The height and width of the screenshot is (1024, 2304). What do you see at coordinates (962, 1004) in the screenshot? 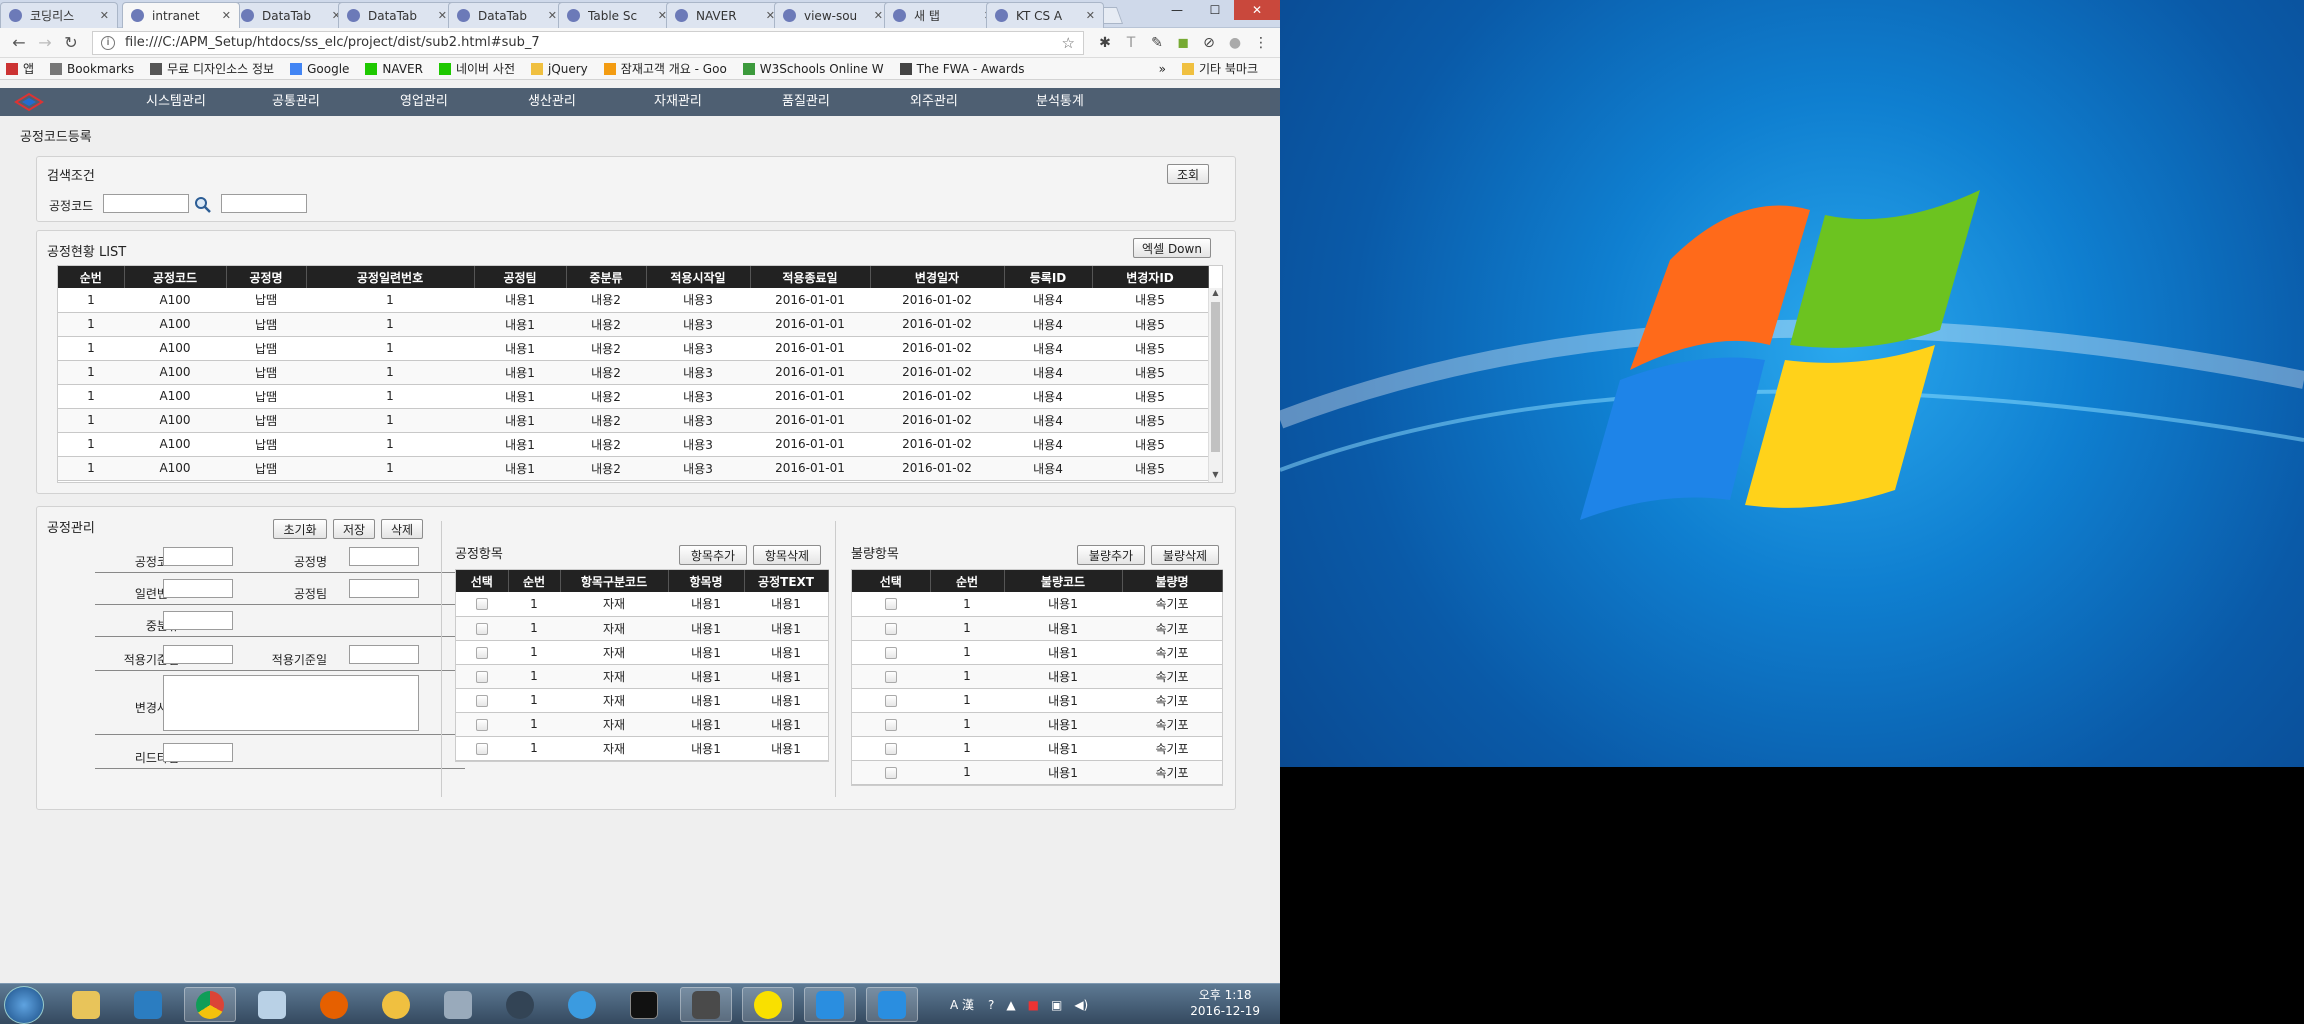
I see `ime-indicator: A 漢` at bounding box center [962, 1004].